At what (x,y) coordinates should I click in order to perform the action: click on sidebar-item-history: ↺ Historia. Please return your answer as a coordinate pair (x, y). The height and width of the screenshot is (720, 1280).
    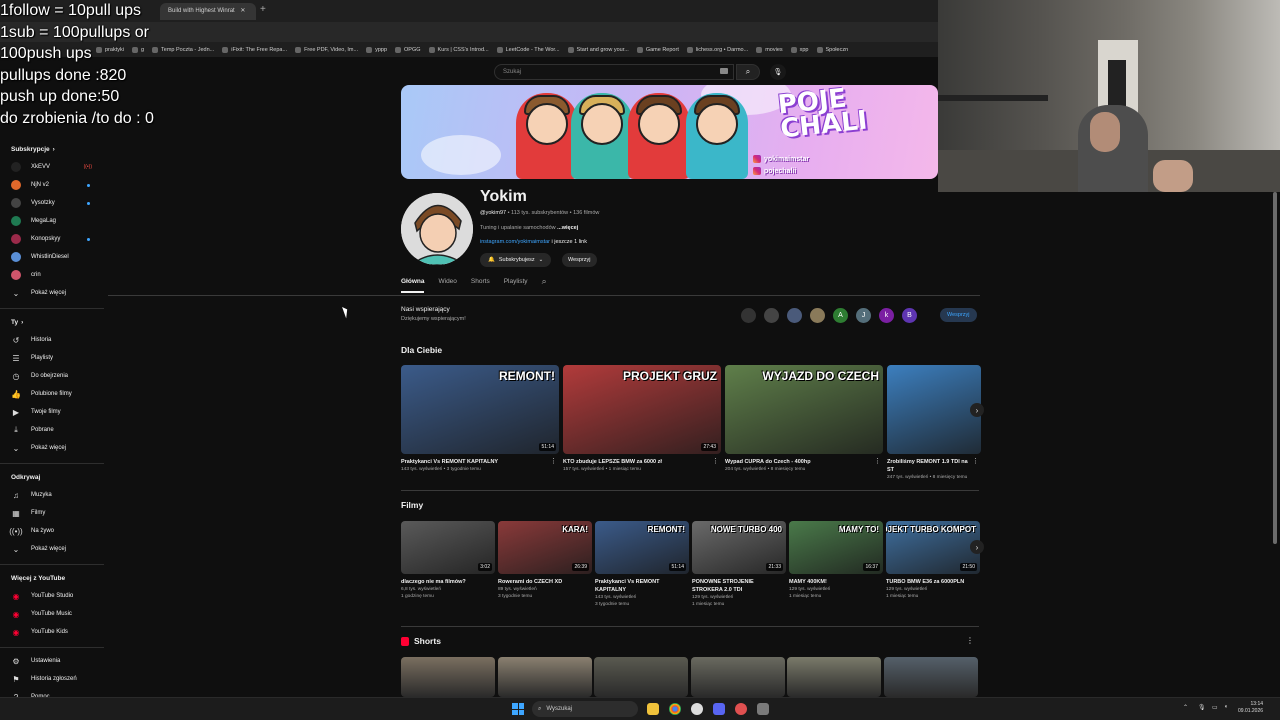
    Looking at the image, I should click on (52, 340).